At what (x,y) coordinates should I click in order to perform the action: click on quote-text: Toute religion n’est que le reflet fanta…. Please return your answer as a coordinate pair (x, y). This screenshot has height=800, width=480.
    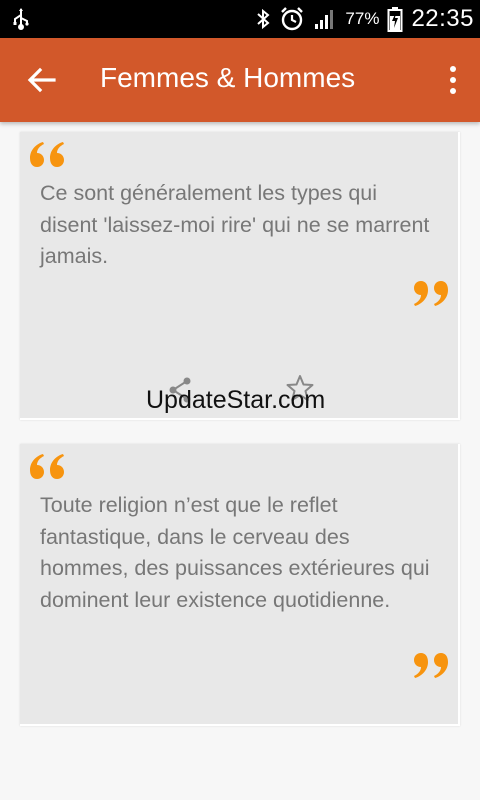
    Looking at the image, I should click on (235, 552).